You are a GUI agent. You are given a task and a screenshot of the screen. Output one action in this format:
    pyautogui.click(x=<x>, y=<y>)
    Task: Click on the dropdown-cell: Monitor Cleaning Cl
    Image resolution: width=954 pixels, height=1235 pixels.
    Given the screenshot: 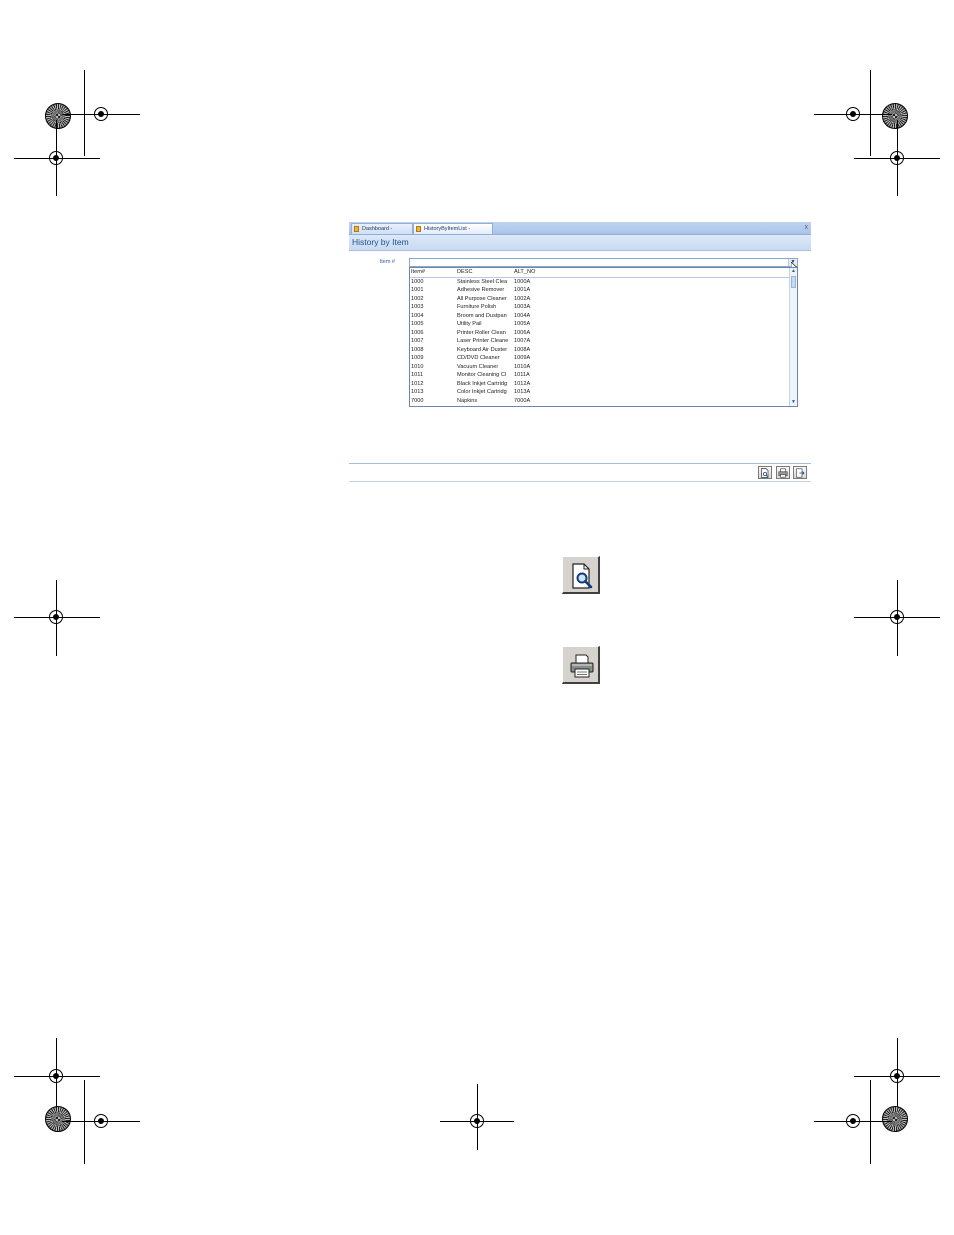 What is the action you would take?
    pyautogui.click(x=482, y=375)
    